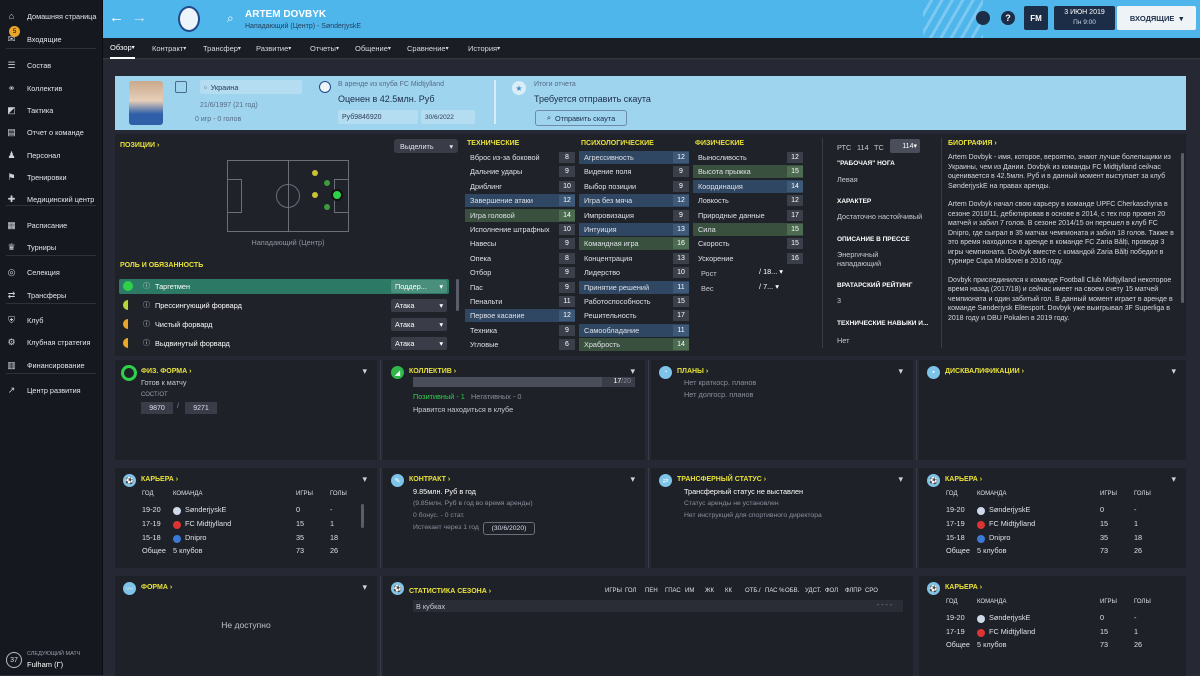 The height and width of the screenshot is (676, 1200). I want to click on form-title: ФОРМА ›, so click(156, 587).